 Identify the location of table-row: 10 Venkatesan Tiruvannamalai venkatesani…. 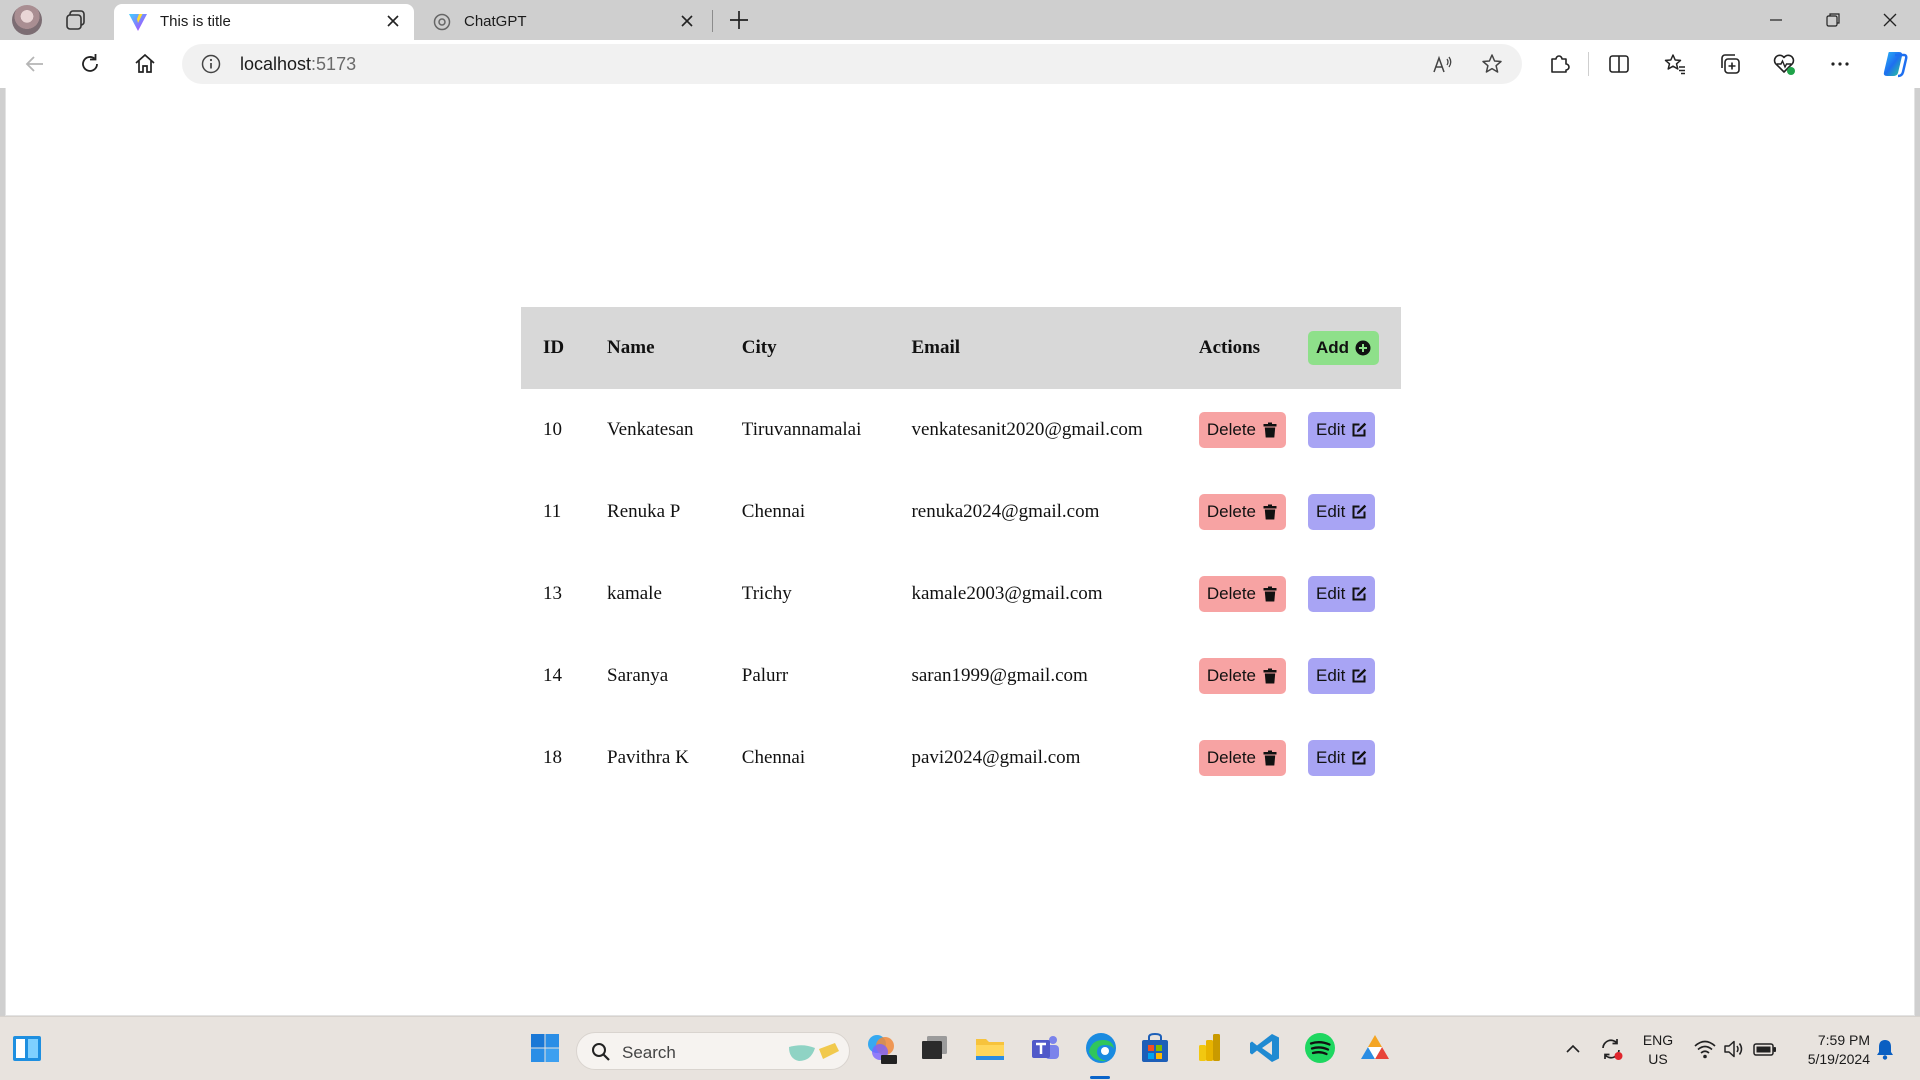
(961, 430).